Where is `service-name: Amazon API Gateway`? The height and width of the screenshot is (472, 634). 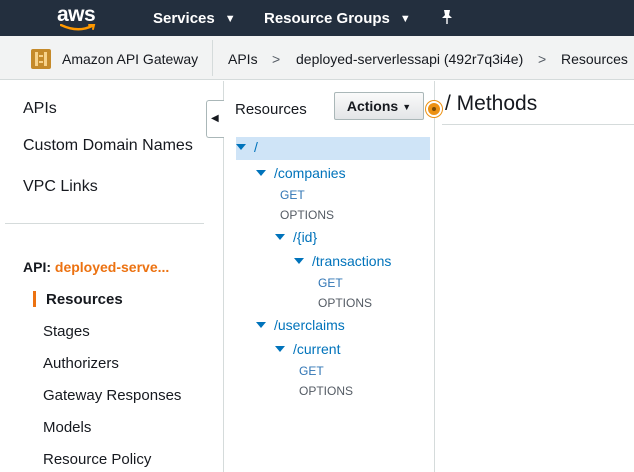 service-name: Amazon API Gateway is located at coordinates (130, 59).